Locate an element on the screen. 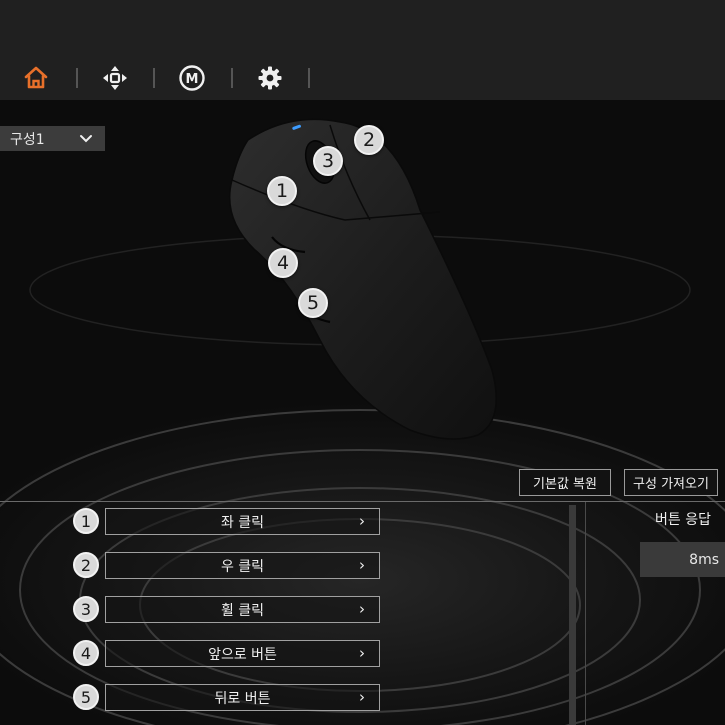 This screenshot has width=725, height=725. nav-dpad-button is located at coordinates (115, 78).